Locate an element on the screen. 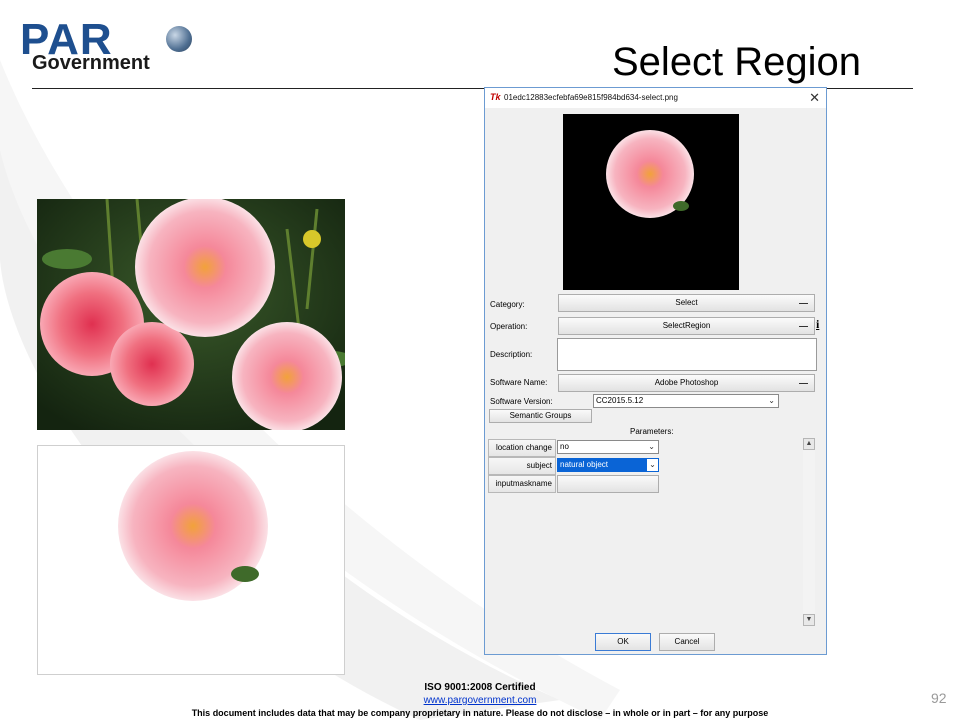  category-value: Select is located at coordinates (686, 302).